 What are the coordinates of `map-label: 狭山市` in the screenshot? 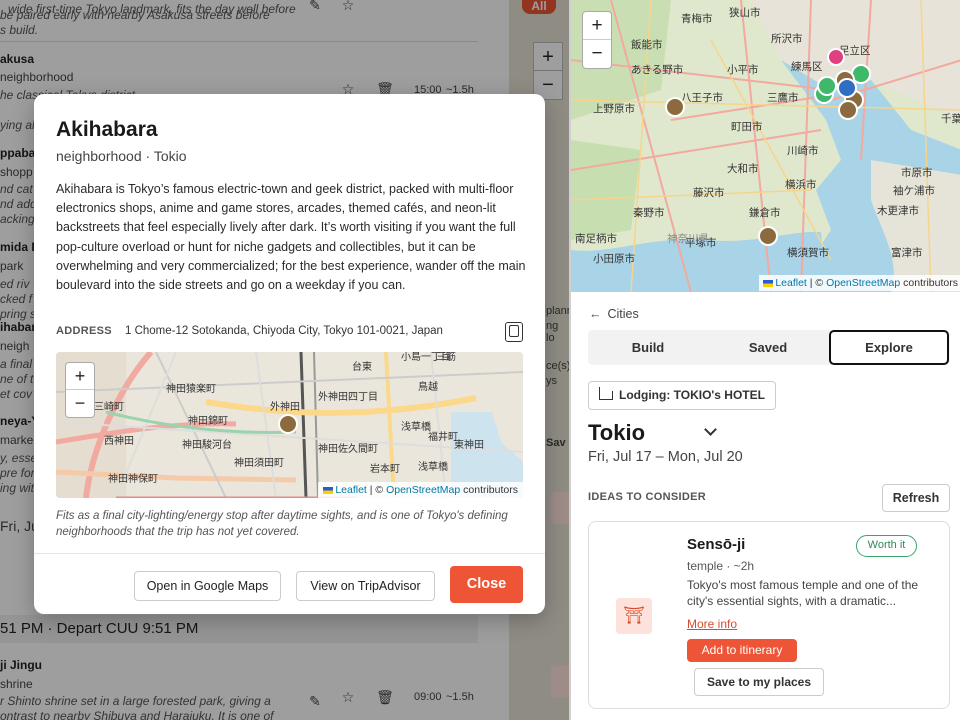 It's located at (745, 12).